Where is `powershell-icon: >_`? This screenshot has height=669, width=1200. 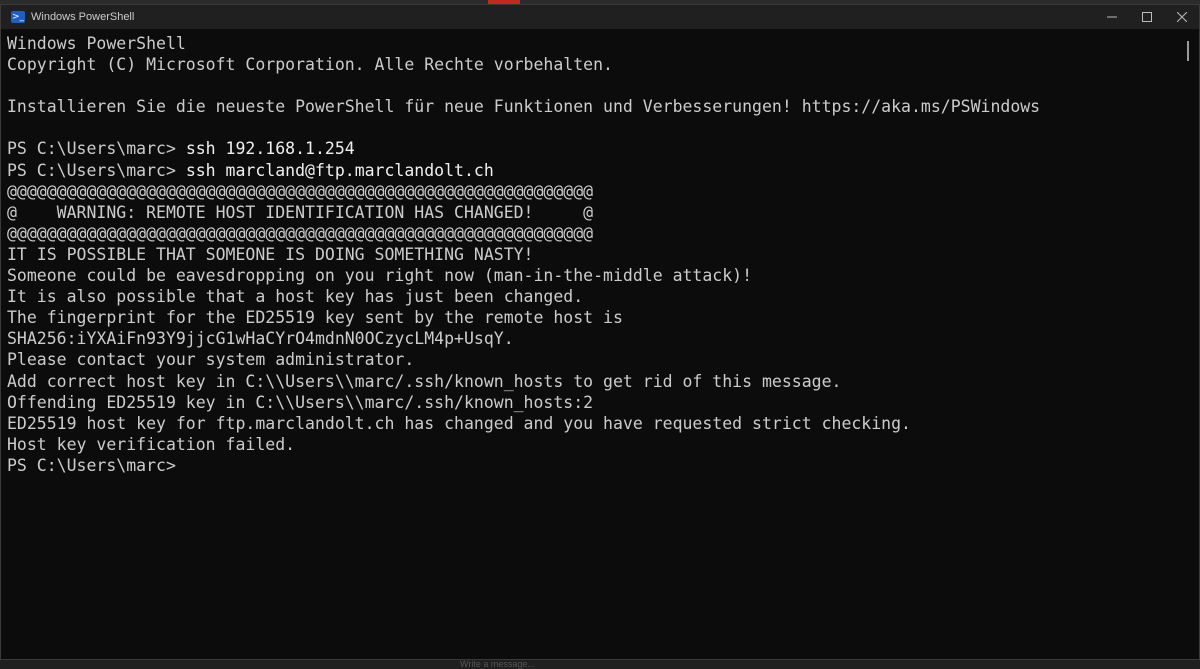 powershell-icon: >_ is located at coordinates (18, 17).